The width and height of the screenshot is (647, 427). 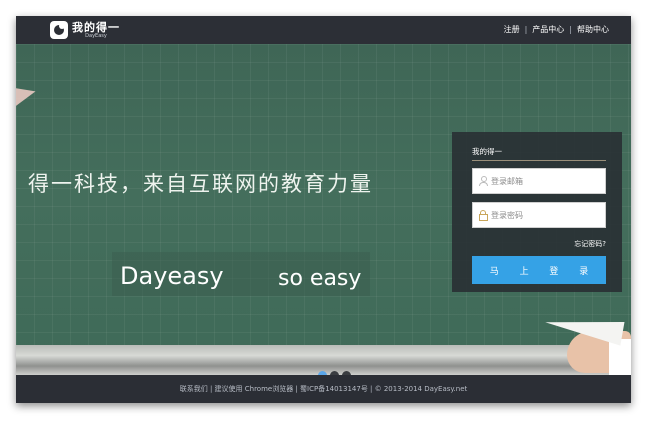 I want to click on hero-slogan: 得一科技，来自互联网的教育力量, so click(x=200, y=184).